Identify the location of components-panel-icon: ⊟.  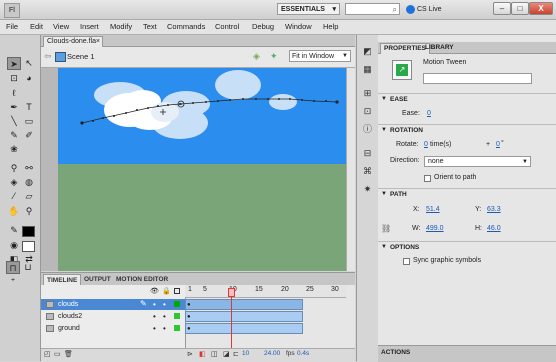
(367, 153).